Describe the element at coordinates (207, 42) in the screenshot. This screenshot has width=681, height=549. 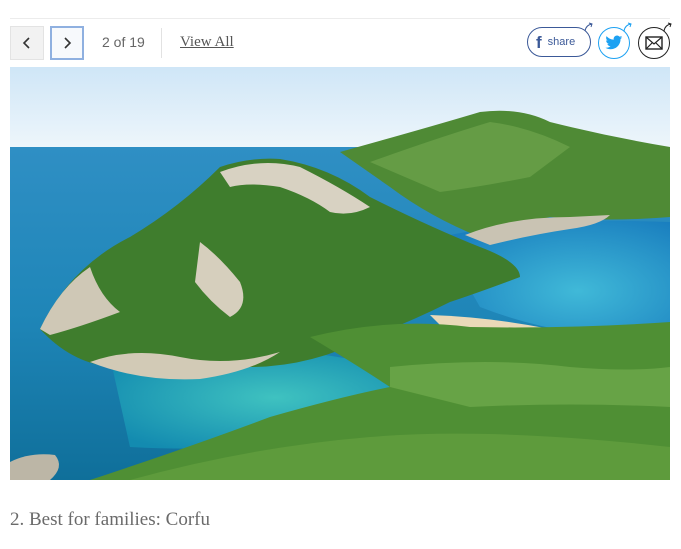
I see `view-all-link: View All` at that location.